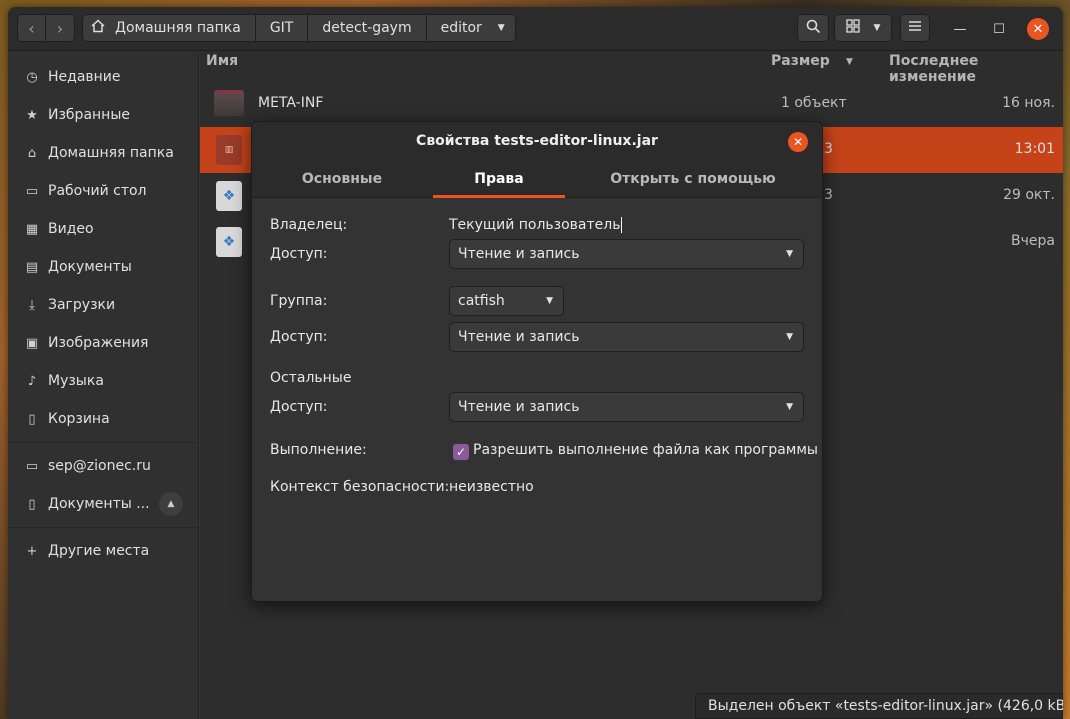  Describe the element at coordinates (32, 419) in the screenshot. I see `trash-icon: ▯` at that location.